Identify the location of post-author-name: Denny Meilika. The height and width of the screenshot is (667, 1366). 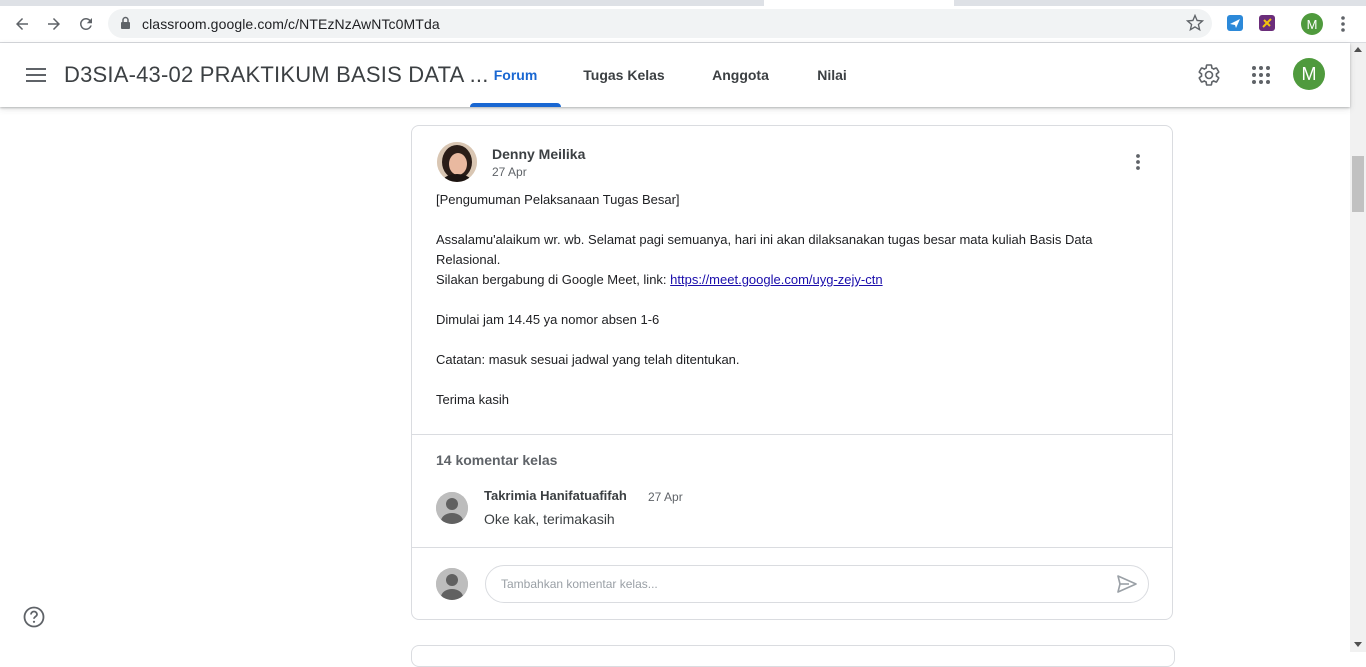
(538, 154).